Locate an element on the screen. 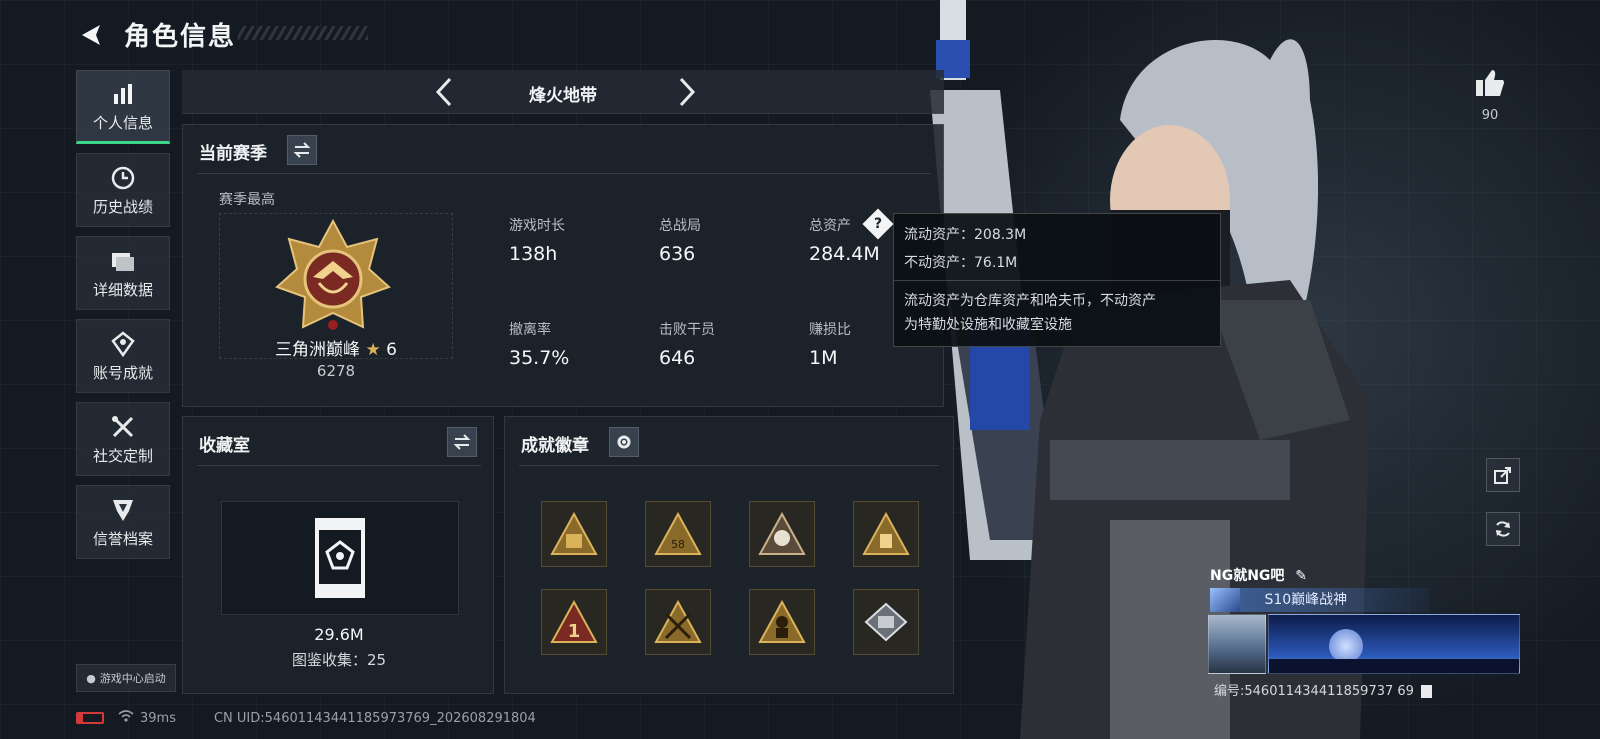 This screenshot has width=1600, height=739. tooltip-liquid-assets: 流动资产：208.3M is located at coordinates (965, 235).